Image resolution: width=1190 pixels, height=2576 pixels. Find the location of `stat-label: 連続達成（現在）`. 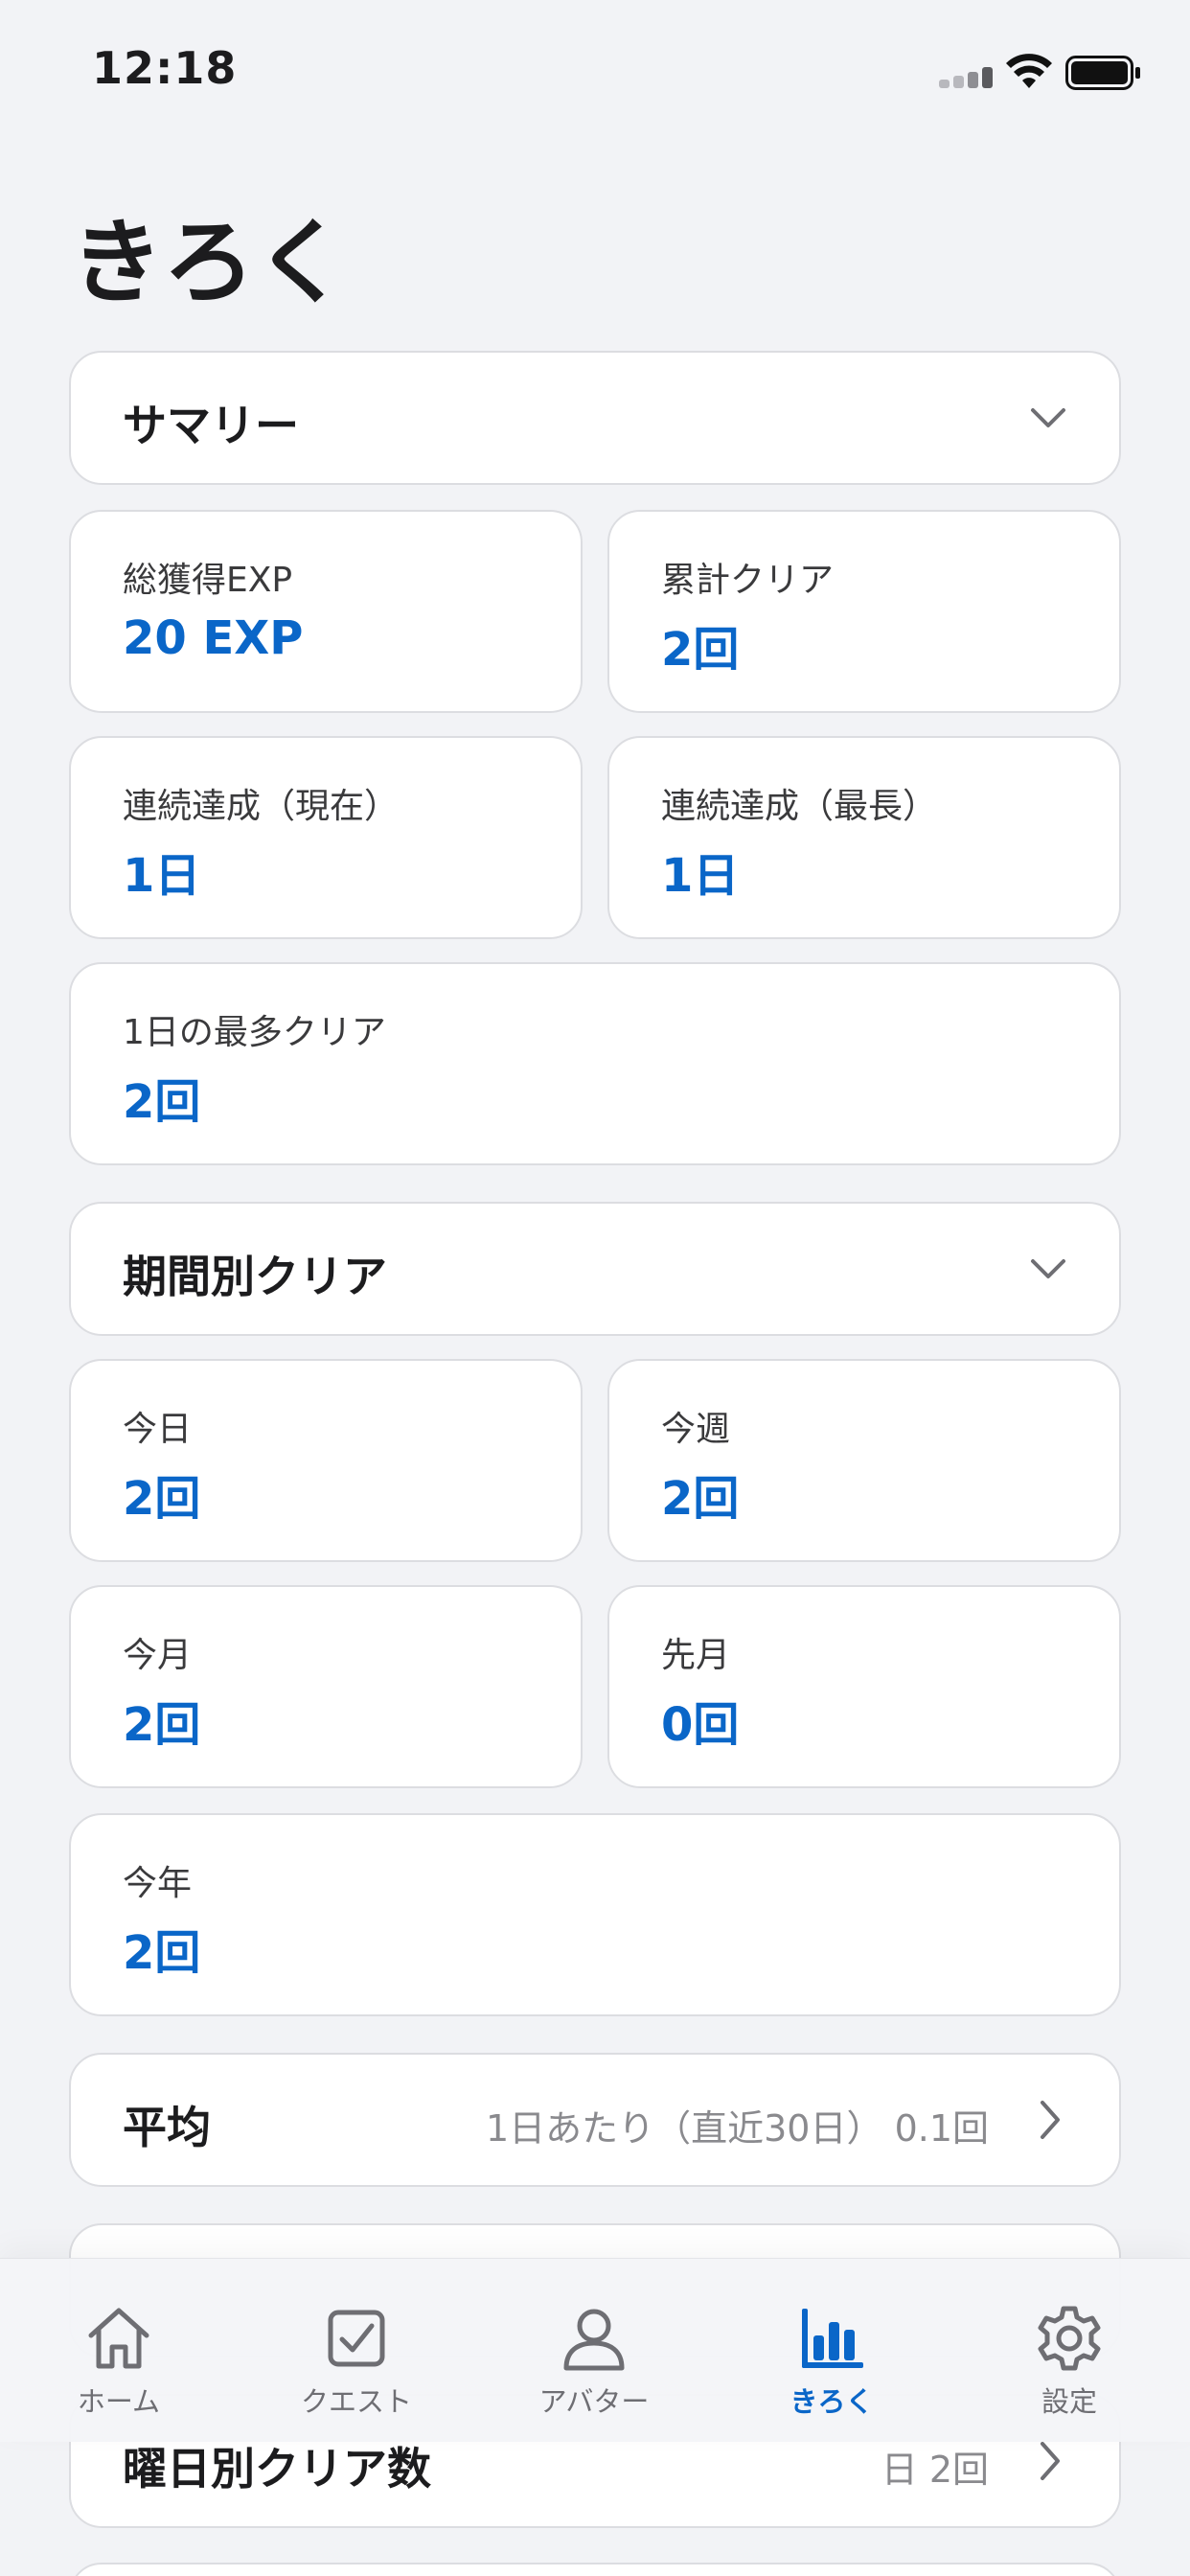

stat-label: 連続達成（現在） is located at coordinates (262, 806).